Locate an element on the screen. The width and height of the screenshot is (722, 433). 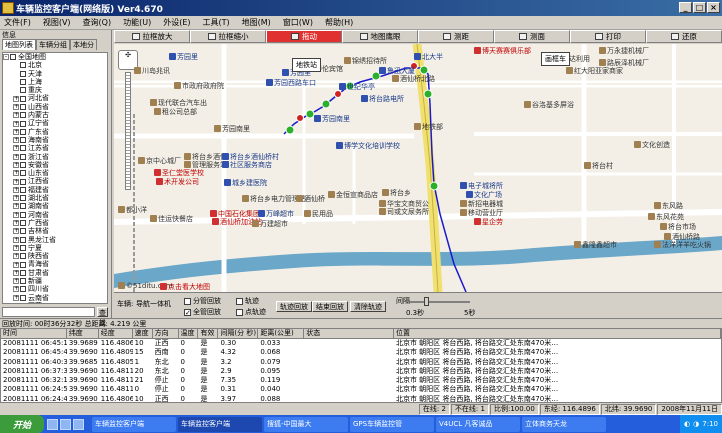
menu-item-4: 外设(E) is located at coordinates (176, 22).